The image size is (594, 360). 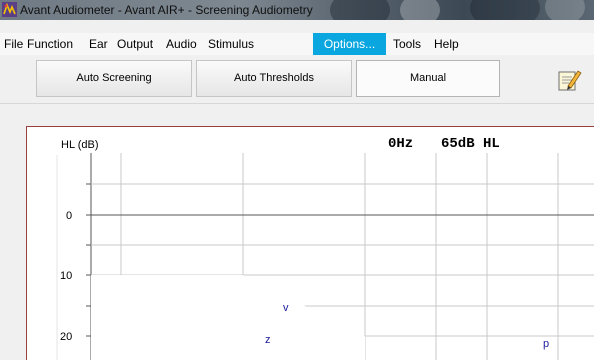 What do you see at coordinates (74, 257) in the screenshot?
I see `y-axis-band` at bounding box center [74, 257].